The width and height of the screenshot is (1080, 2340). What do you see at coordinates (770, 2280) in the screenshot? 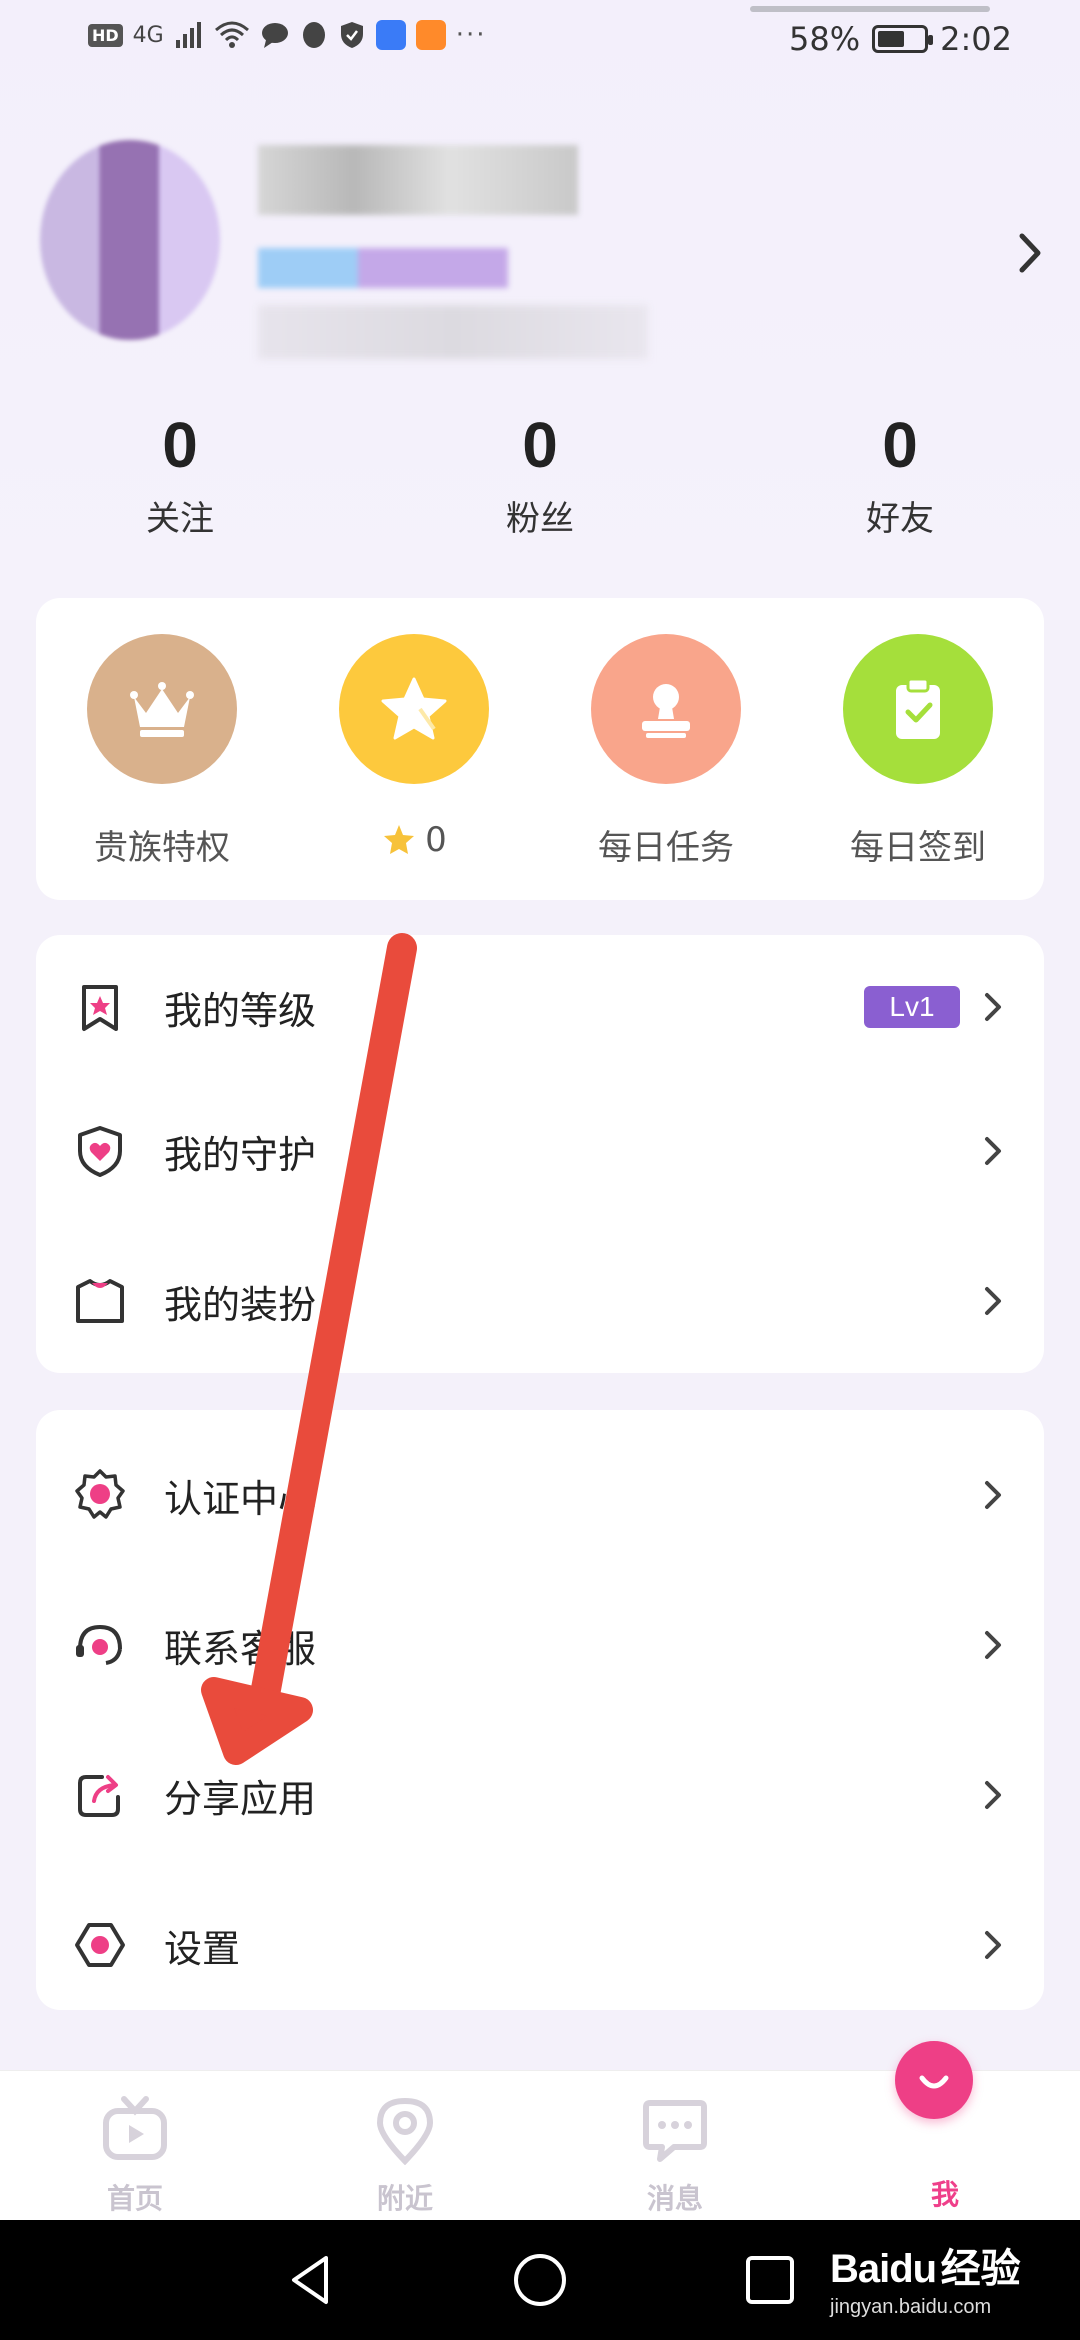
I see `recents-icon` at bounding box center [770, 2280].